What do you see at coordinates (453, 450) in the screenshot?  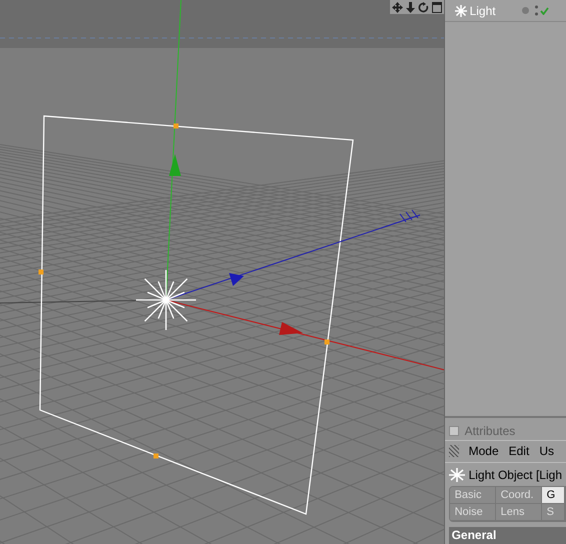 I see `grip-icon` at bounding box center [453, 450].